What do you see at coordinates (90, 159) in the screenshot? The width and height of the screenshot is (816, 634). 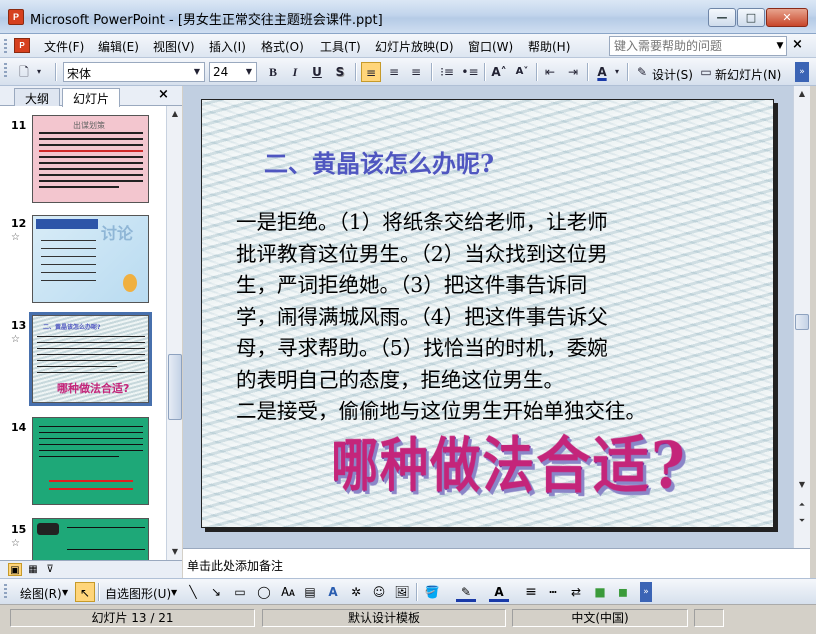 I see `slide-thumbnail-11: 出谋划策` at bounding box center [90, 159].